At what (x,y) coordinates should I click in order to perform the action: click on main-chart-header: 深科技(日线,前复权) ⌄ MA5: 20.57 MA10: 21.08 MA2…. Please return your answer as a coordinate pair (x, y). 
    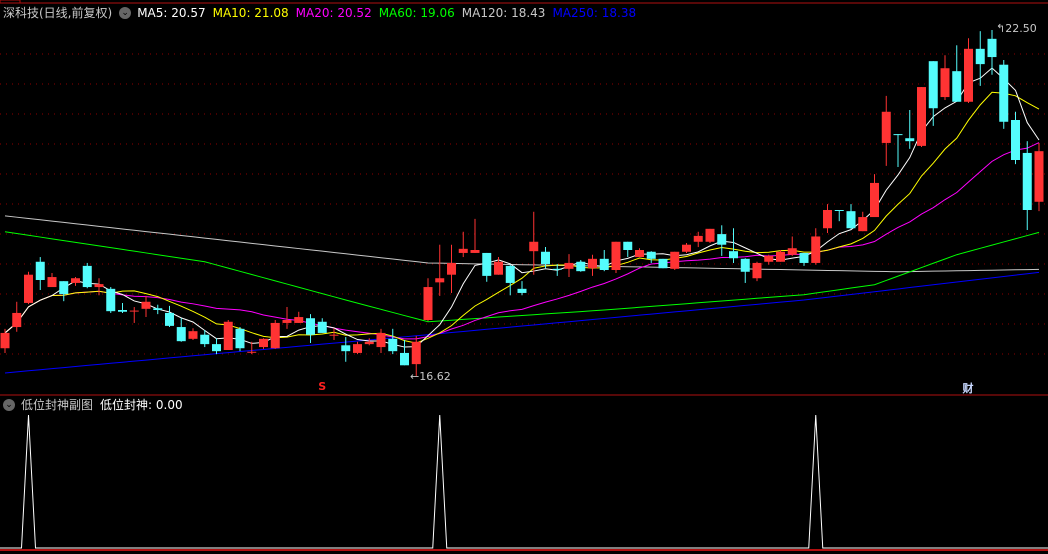
    Looking at the image, I should click on (321, 13).